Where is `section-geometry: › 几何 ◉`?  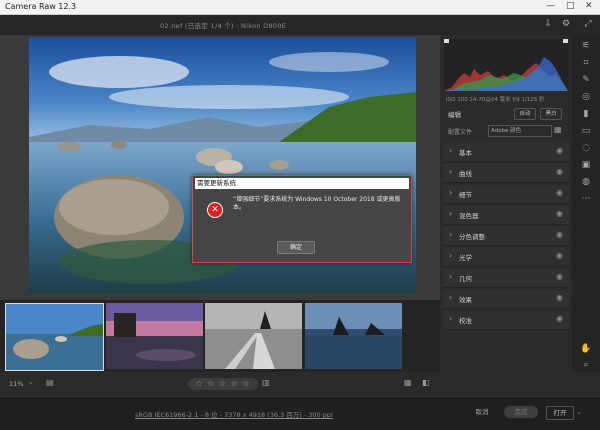 section-geometry: › 几何 ◉ is located at coordinates (506, 278).